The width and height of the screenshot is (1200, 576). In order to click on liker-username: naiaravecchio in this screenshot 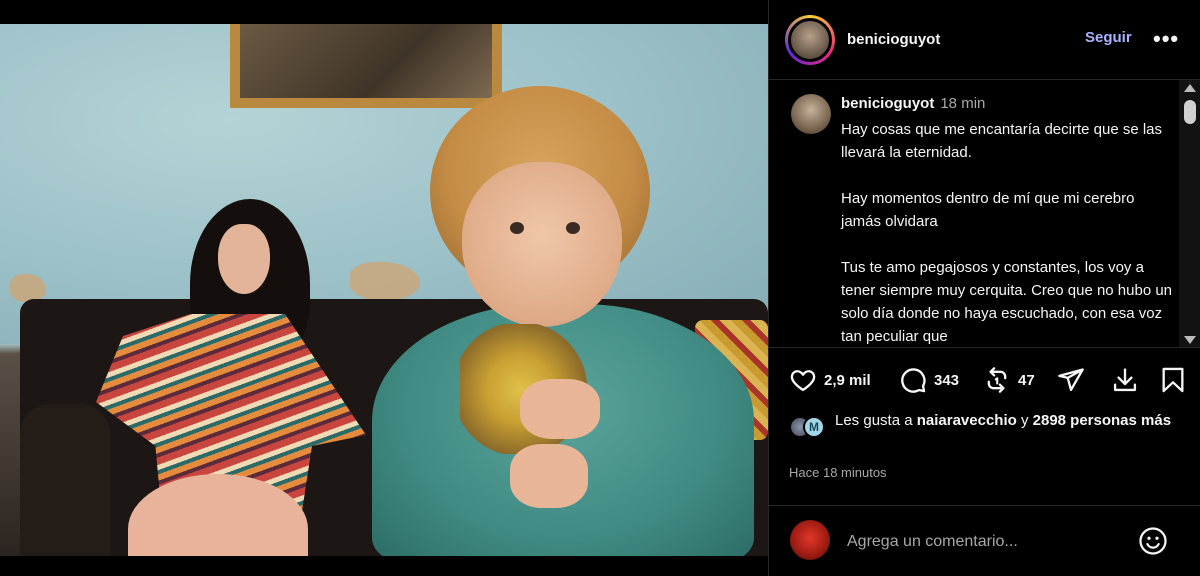, I will do `click(967, 420)`.